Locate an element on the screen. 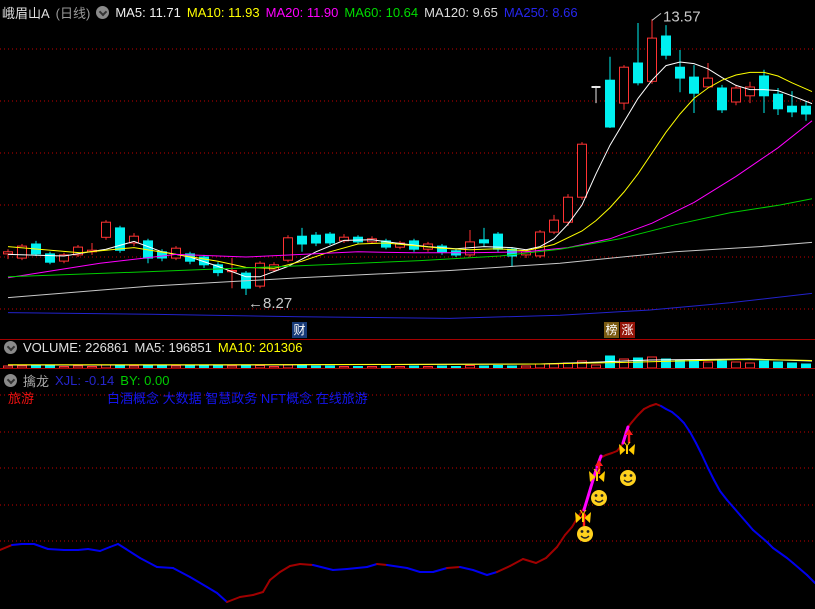 Image resolution: width=815 pixels, height=609 pixels. volume-ma10-value: MA10: 201306 is located at coordinates (260, 347).